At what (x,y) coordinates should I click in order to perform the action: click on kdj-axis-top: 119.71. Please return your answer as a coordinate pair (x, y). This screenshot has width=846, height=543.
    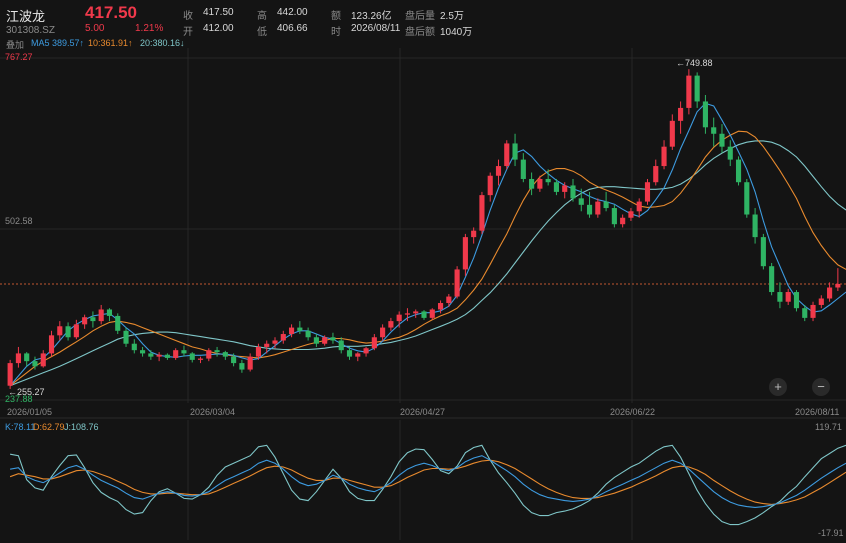
    Looking at the image, I should click on (828, 427).